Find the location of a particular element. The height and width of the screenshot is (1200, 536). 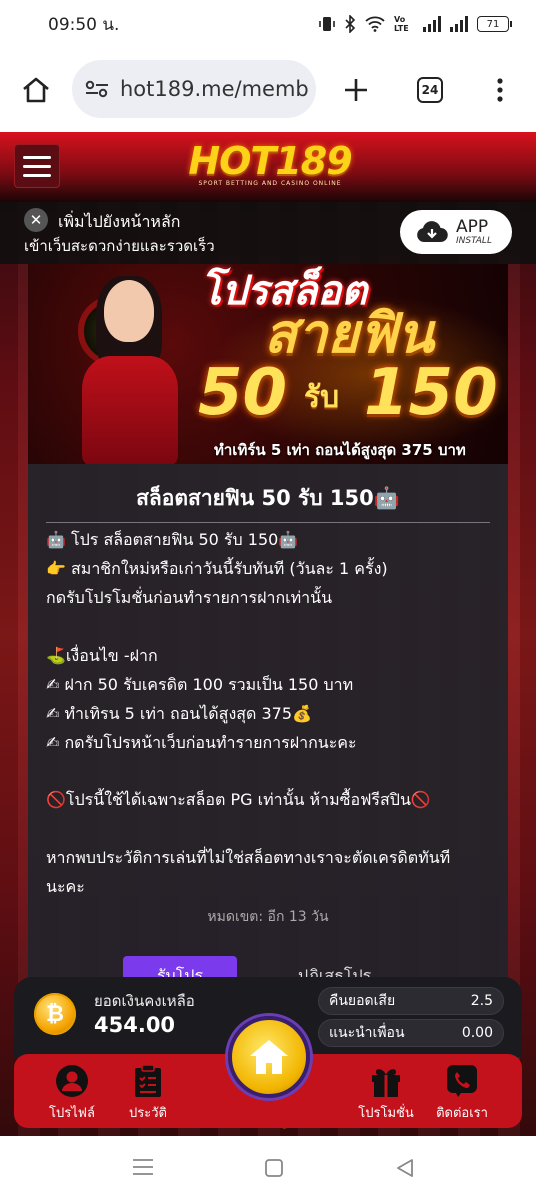

nav-profile: โปรไฟล์ is located at coordinates (72, 1093).